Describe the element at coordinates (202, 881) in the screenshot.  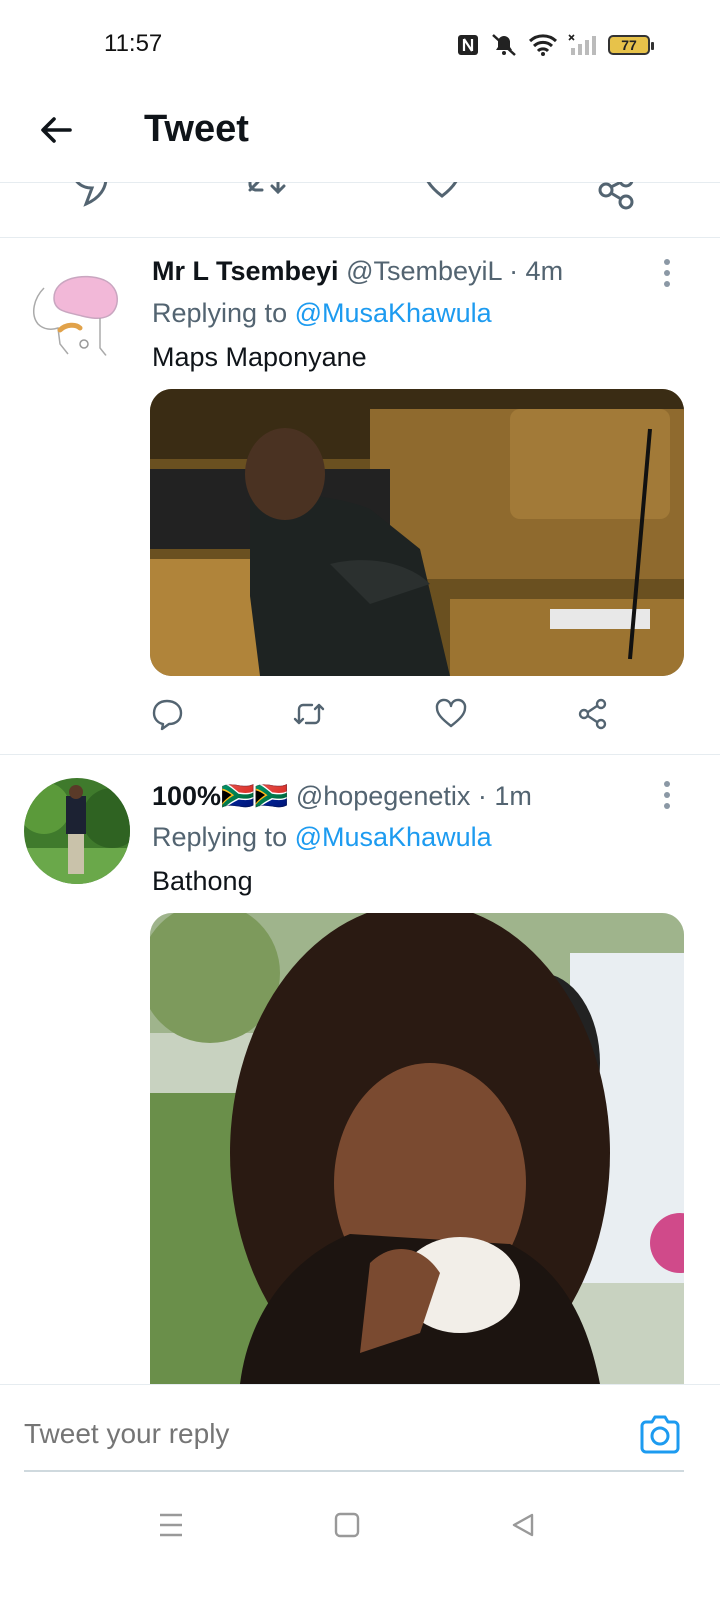
I see `tweet-text: Bathong` at that location.